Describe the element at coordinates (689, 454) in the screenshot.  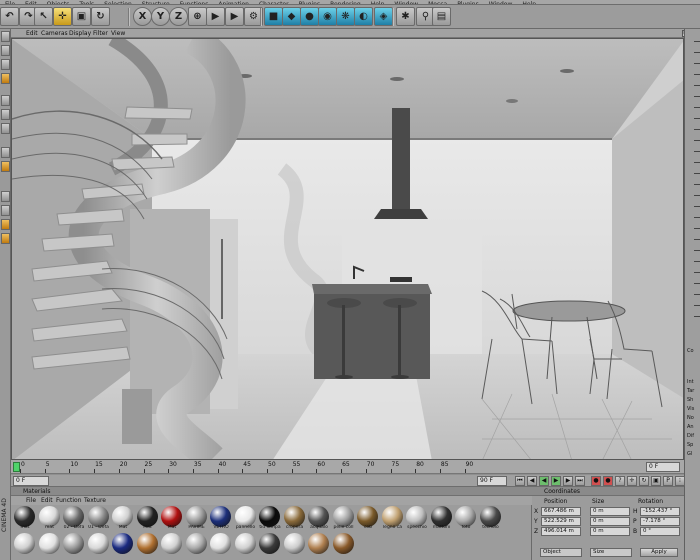
I see `attribute-tab-label: Gl` at that location.